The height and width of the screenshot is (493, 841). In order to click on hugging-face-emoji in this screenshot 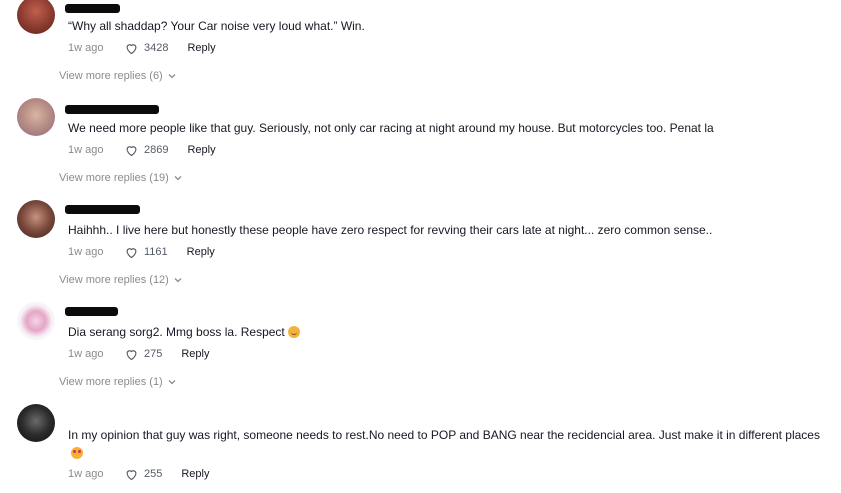, I will do `click(293, 332)`.